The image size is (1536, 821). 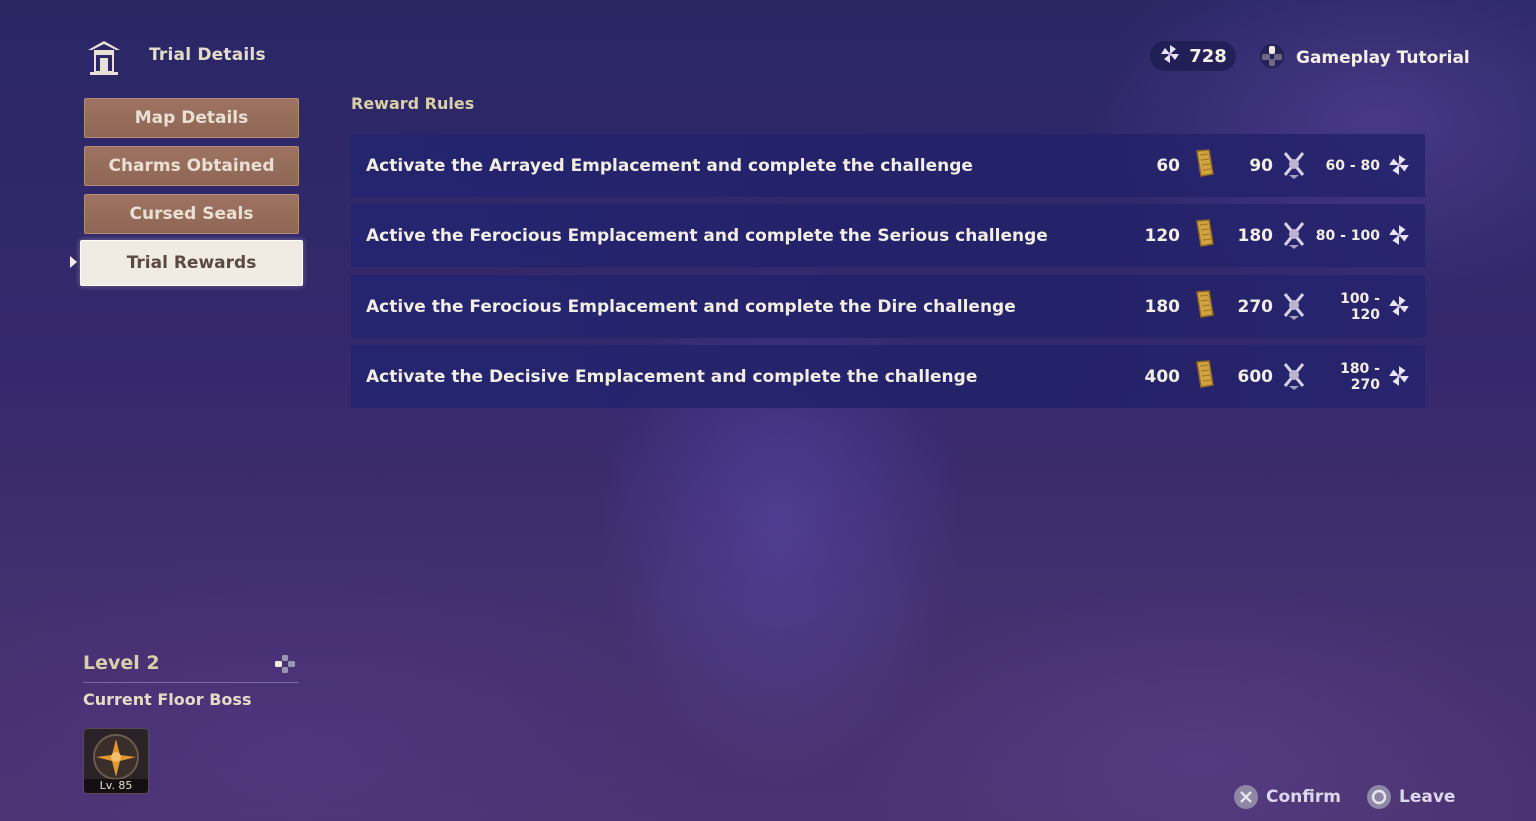 I want to click on badge-reward-value: 600, so click(x=1255, y=376).